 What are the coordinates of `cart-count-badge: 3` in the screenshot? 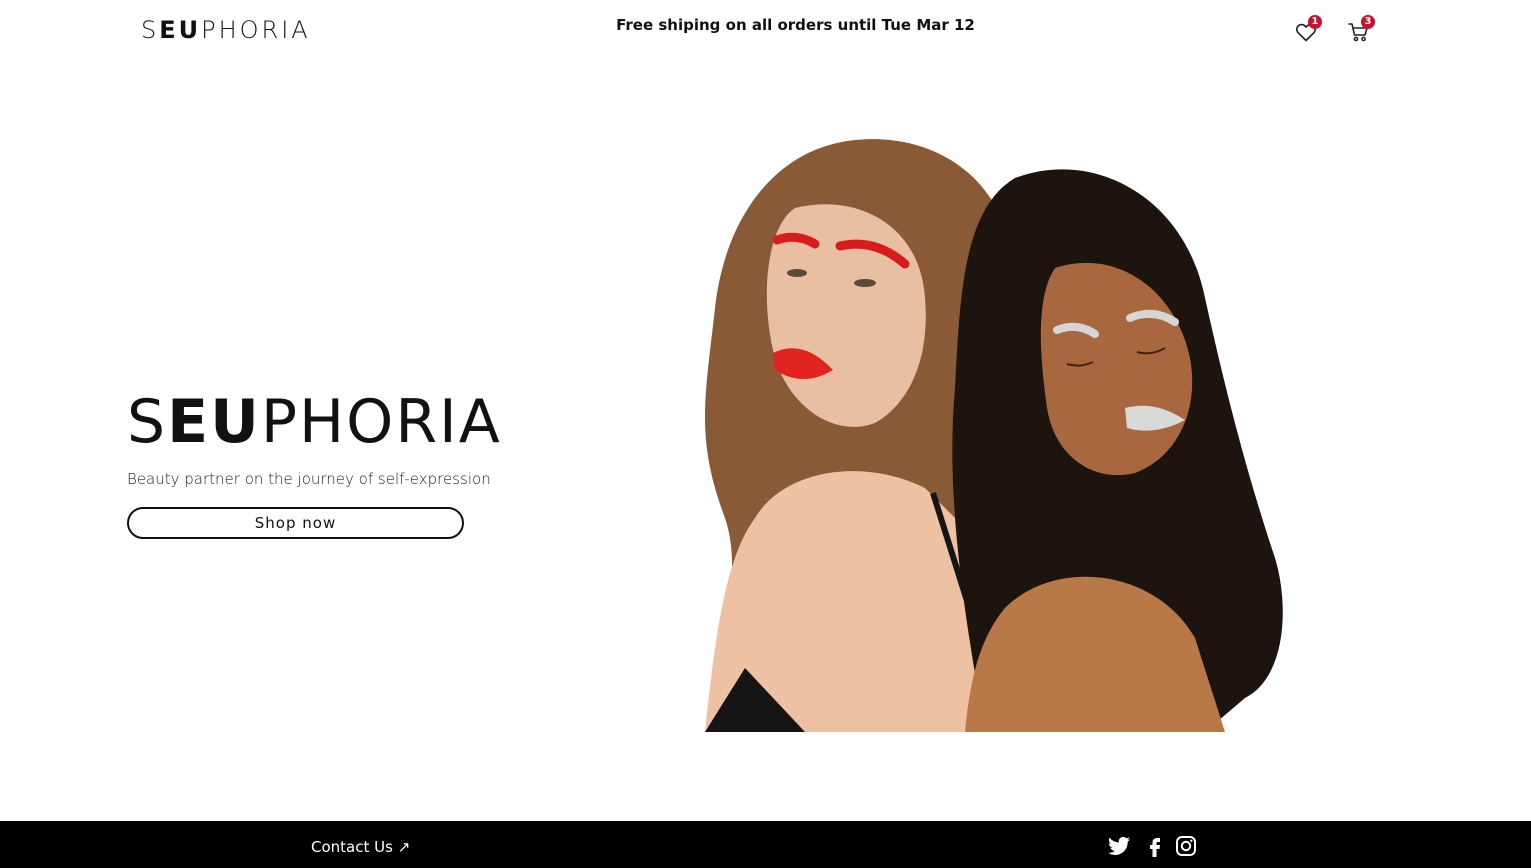 It's located at (1368, 22).